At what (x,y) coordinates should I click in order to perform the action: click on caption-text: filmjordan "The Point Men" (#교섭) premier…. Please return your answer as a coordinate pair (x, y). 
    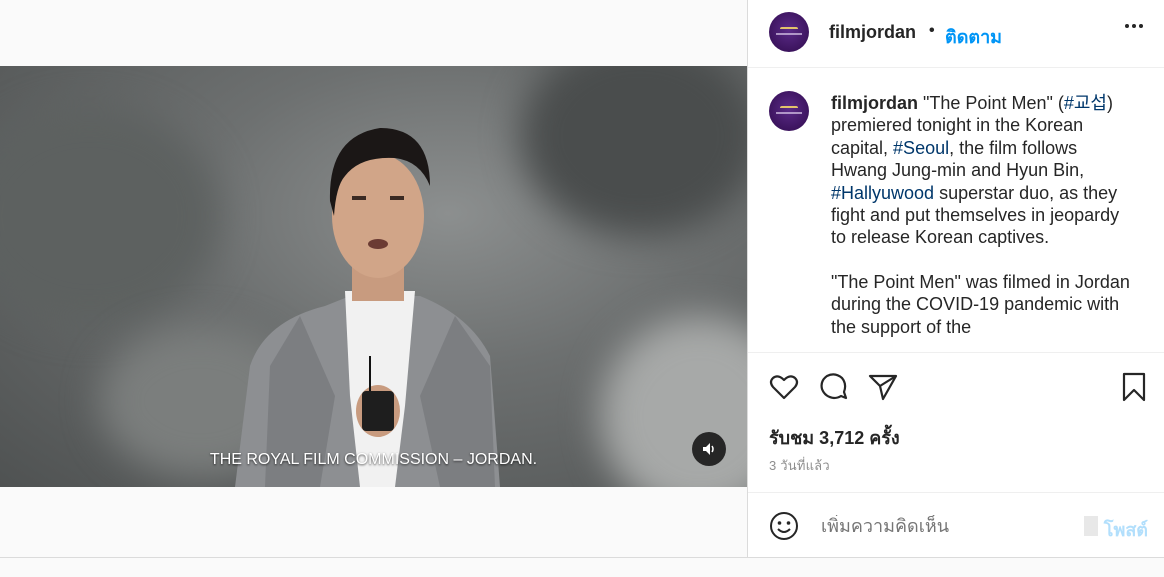
    Looking at the image, I should click on (981, 215).